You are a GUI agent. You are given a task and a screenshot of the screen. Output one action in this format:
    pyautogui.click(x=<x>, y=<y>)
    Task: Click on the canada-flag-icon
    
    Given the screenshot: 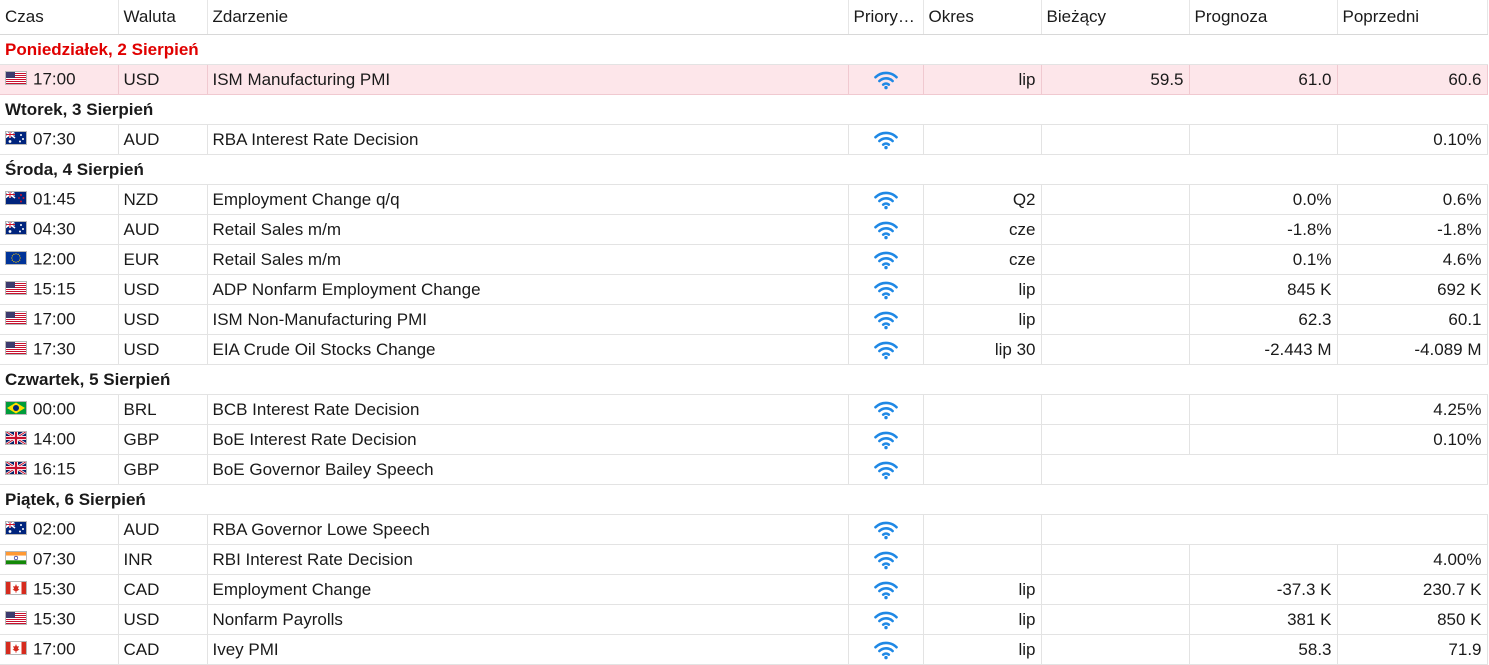 What is the action you would take?
    pyautogui.click(x=16, y=648)
    